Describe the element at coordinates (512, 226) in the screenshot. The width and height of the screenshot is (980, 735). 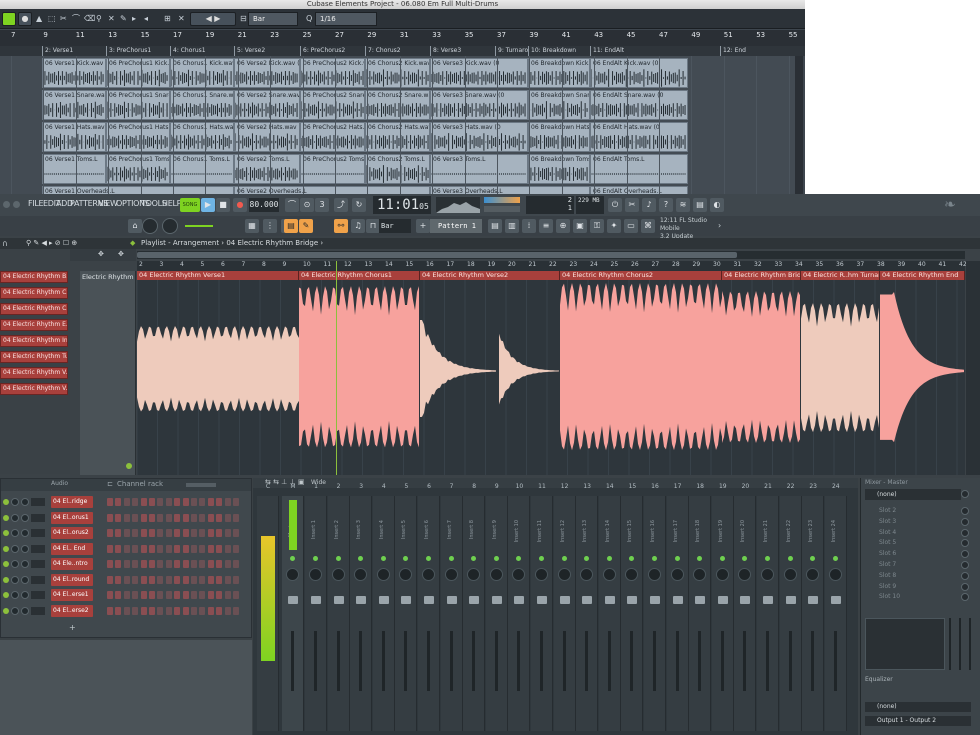
I see `piano-roll-icon: ▥` at that location.